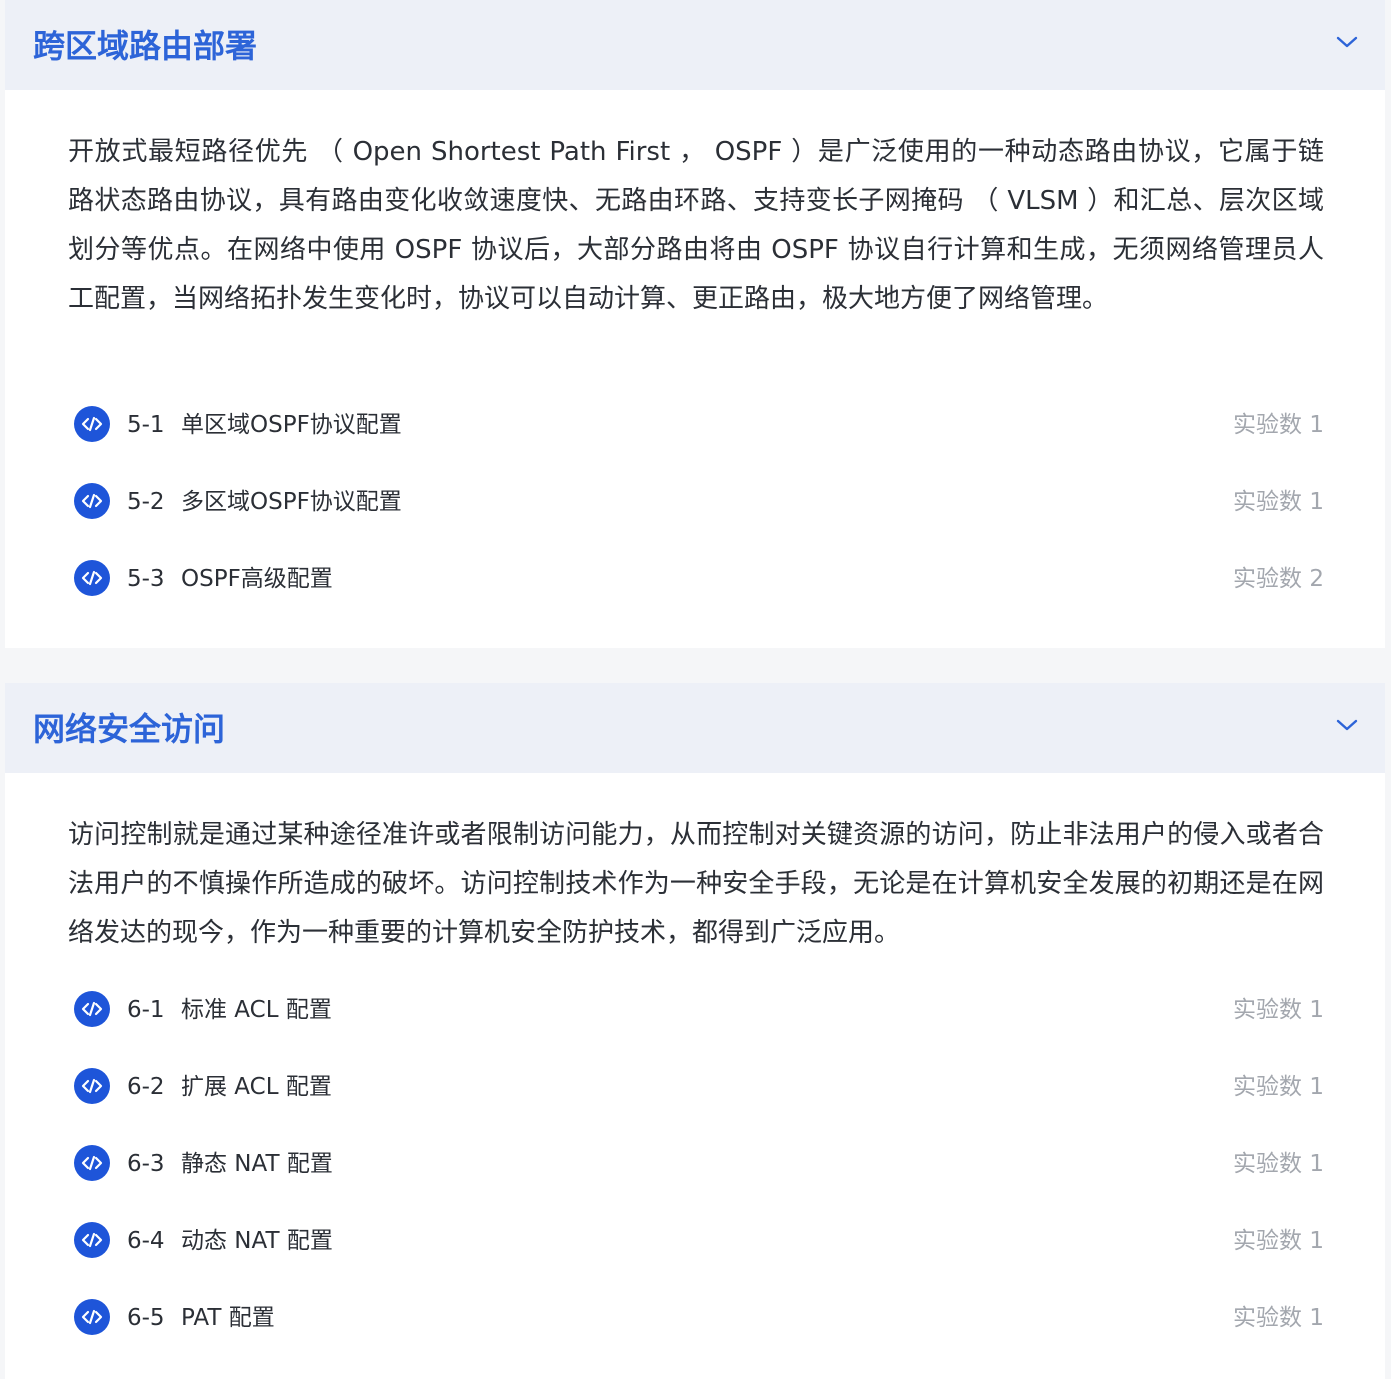  What do you see at coordinates (696, 1164) in the screenshot?
I see `list-item: 6-3 静态 NAT 配置 实验数 1` at bounding box center [696, 1164].